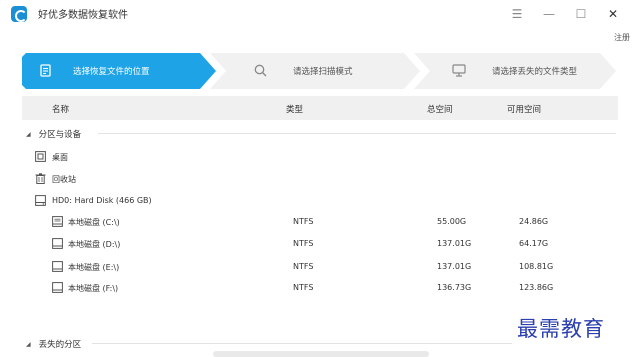 This screenshot has height=357, width=638. Describe the element at coordinates (454, 287) in the screenshot. I see `drive-total-space: 136.73G` at that location.